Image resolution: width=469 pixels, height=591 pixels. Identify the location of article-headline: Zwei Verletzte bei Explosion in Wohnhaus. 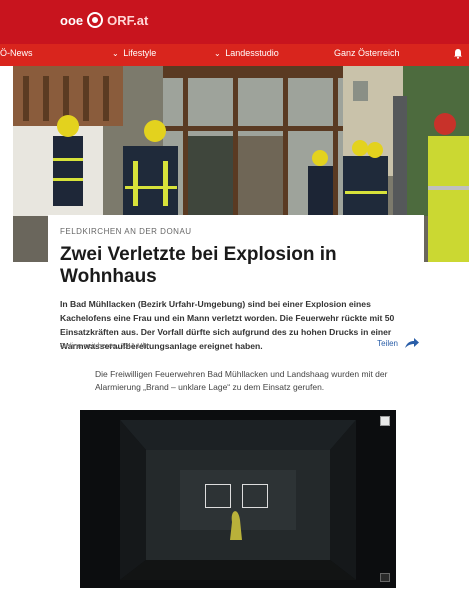
(198, 265).